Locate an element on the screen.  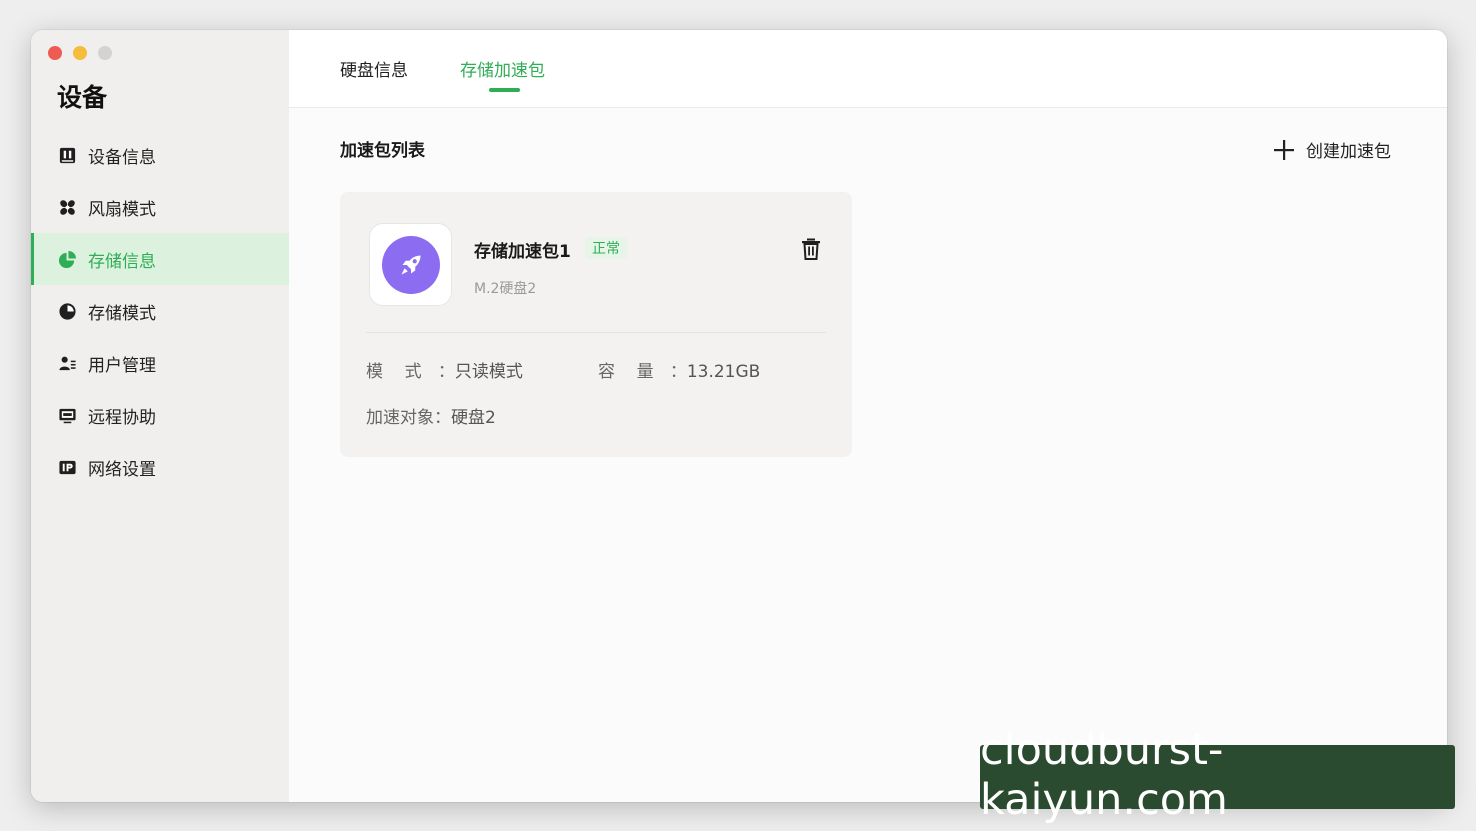
card-subtitle: M.2硬盘2 is located at coordinates (505, 289).